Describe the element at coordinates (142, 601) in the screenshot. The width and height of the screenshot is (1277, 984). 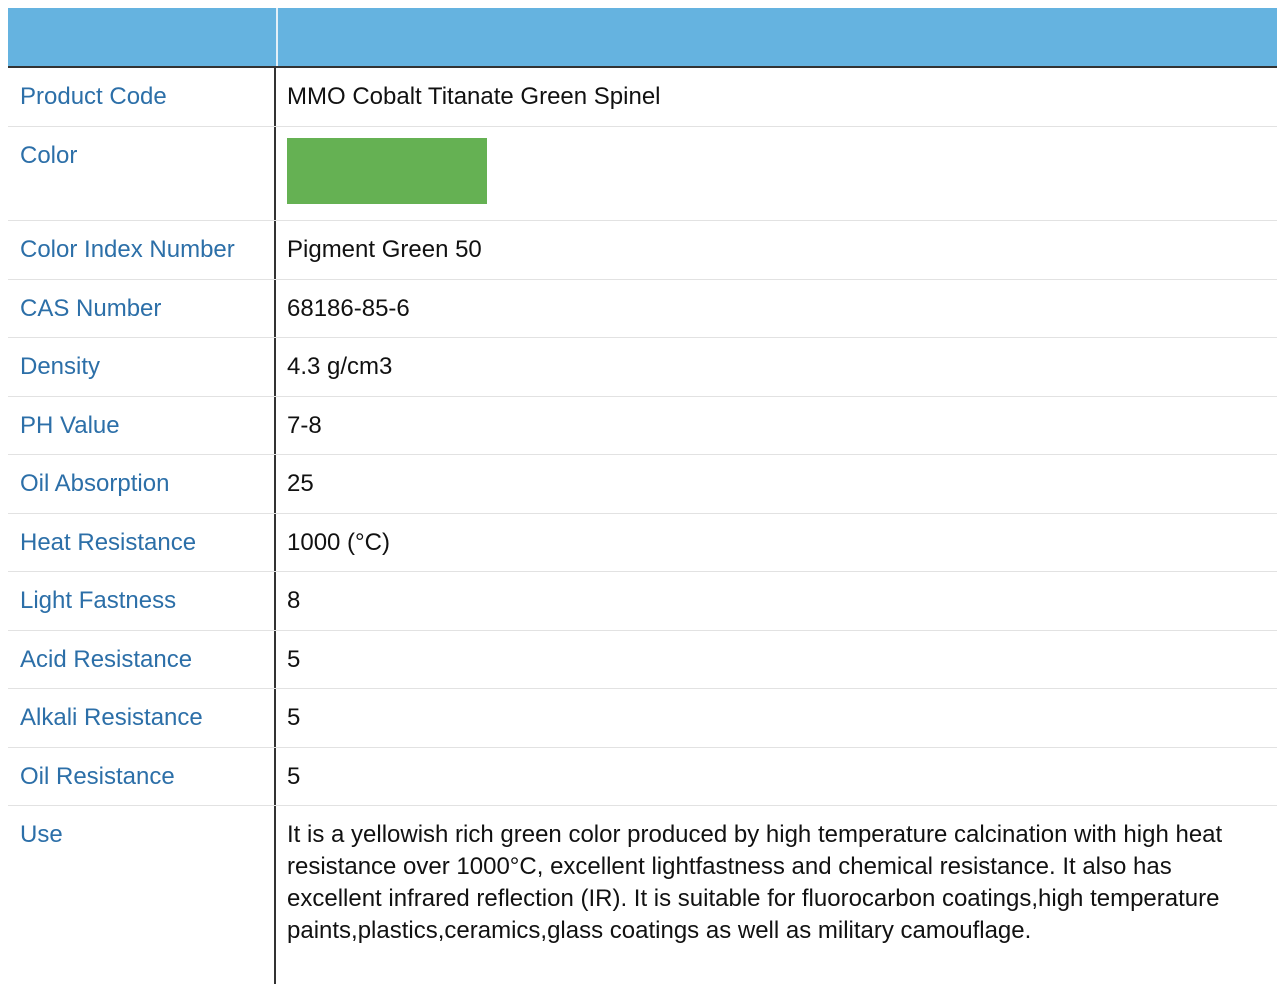
I see `label-light-fastness: Light Fastness` at that location.